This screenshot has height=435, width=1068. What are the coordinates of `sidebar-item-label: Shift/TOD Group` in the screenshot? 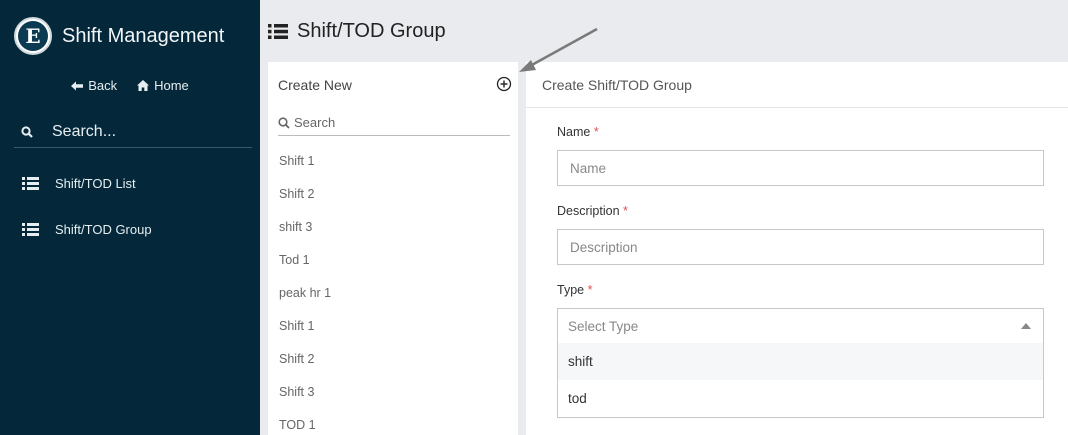 It's located at (103, 229).